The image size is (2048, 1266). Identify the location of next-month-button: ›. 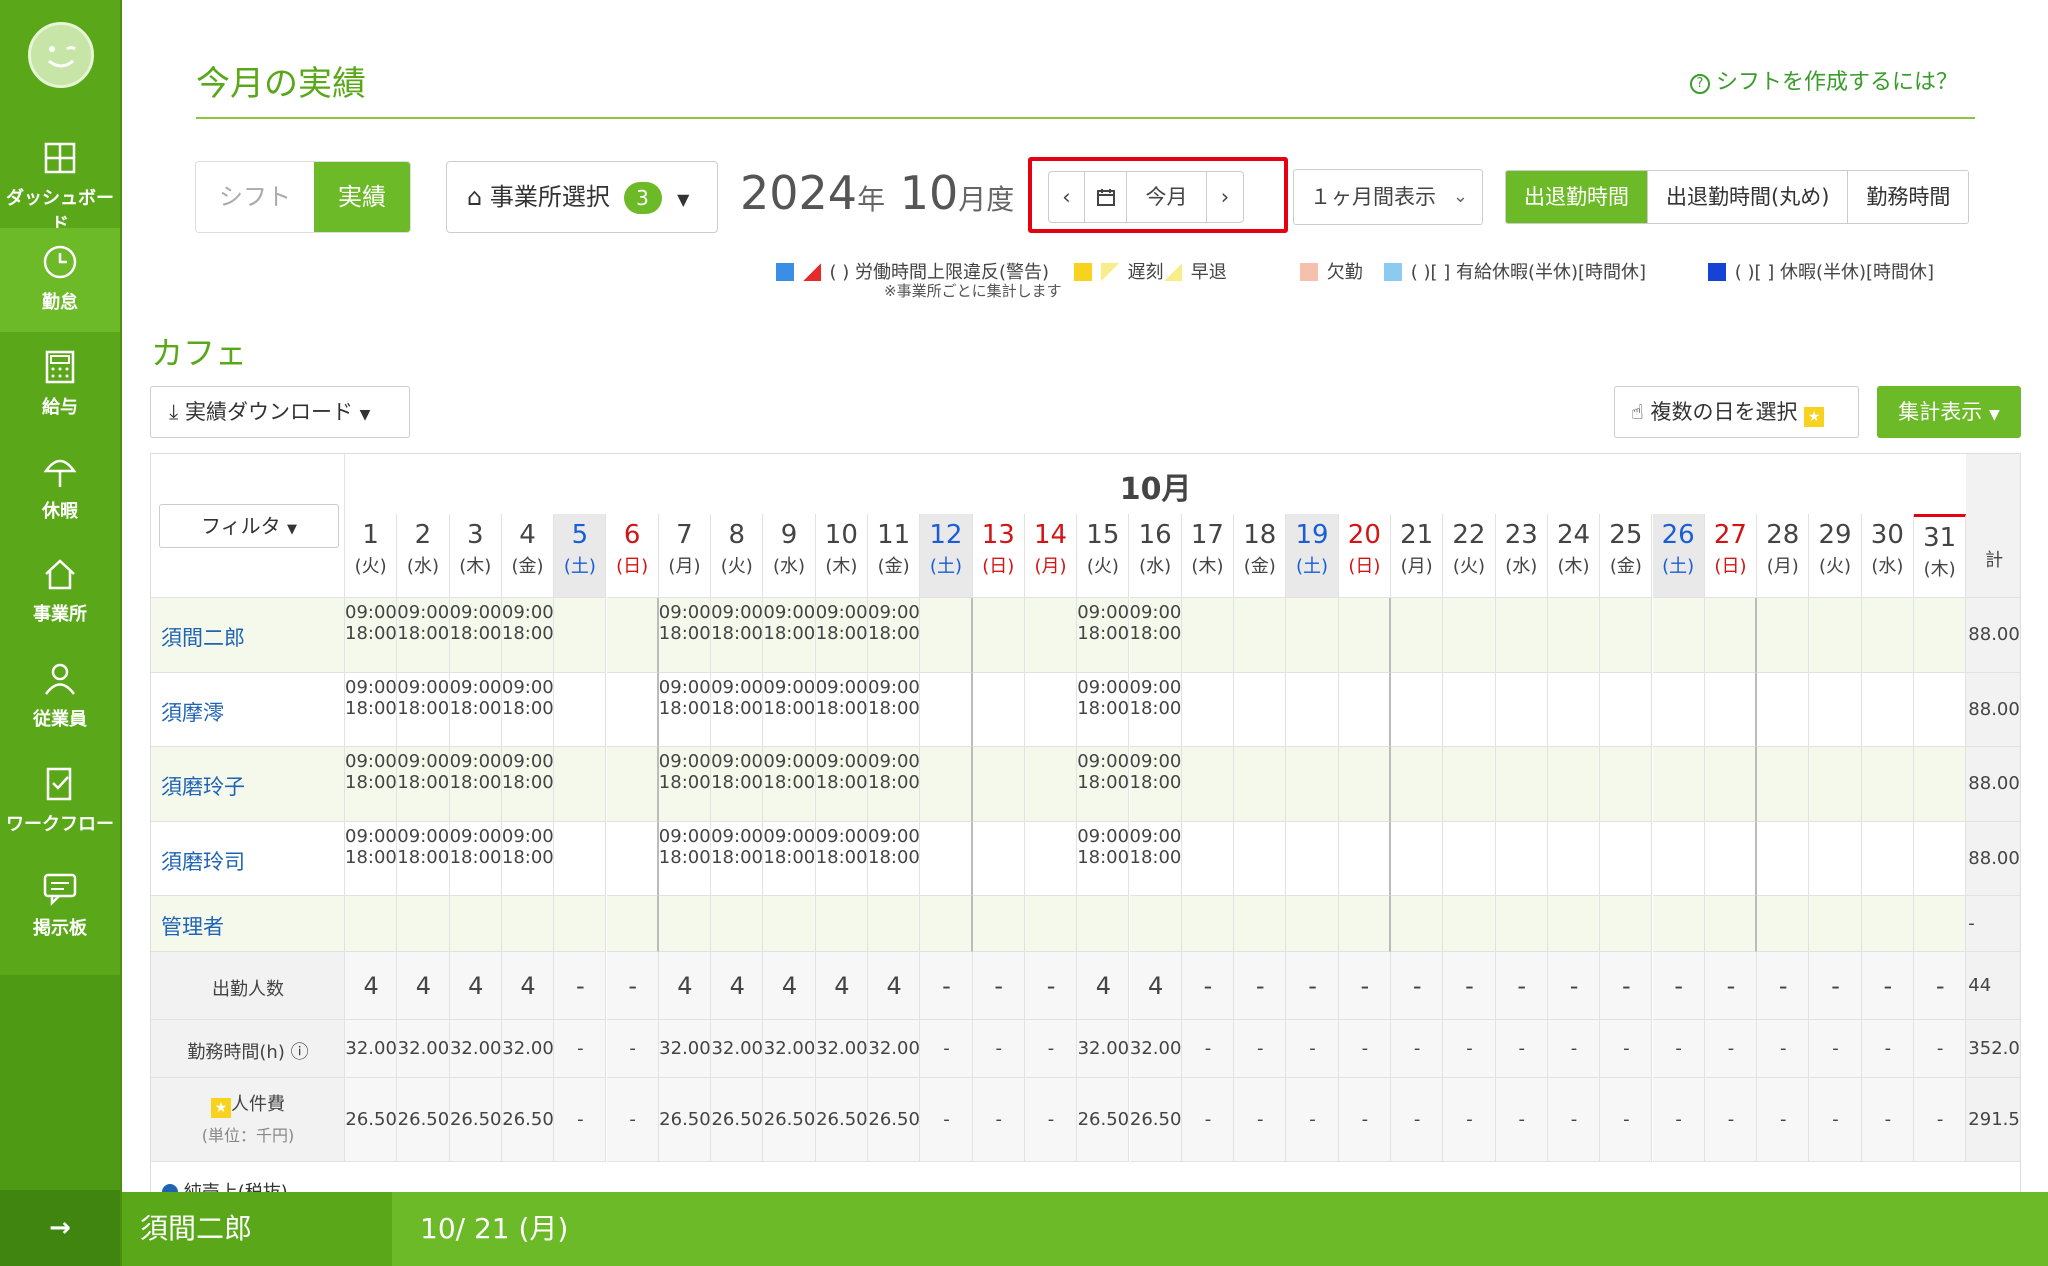
(1225, 197).